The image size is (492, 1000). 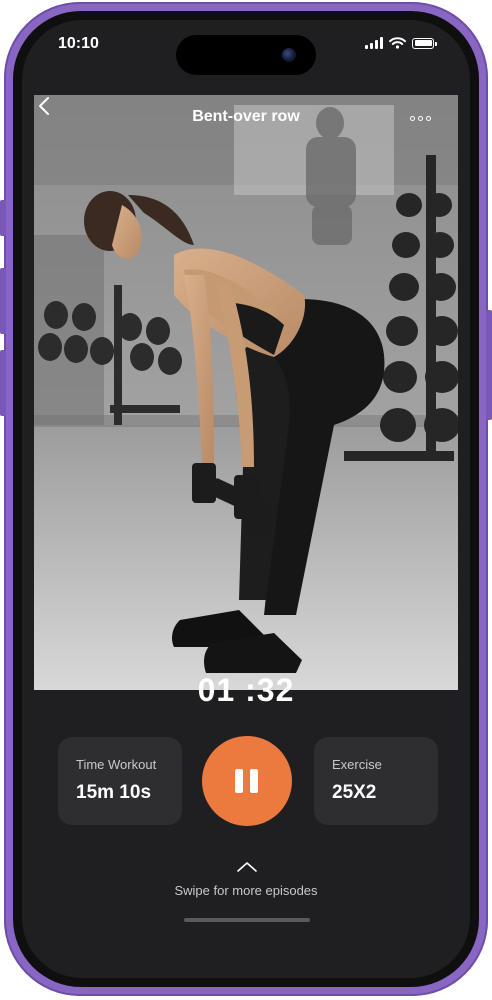 I want to click on more-horizontal-icon, so click(x=423, y=118).